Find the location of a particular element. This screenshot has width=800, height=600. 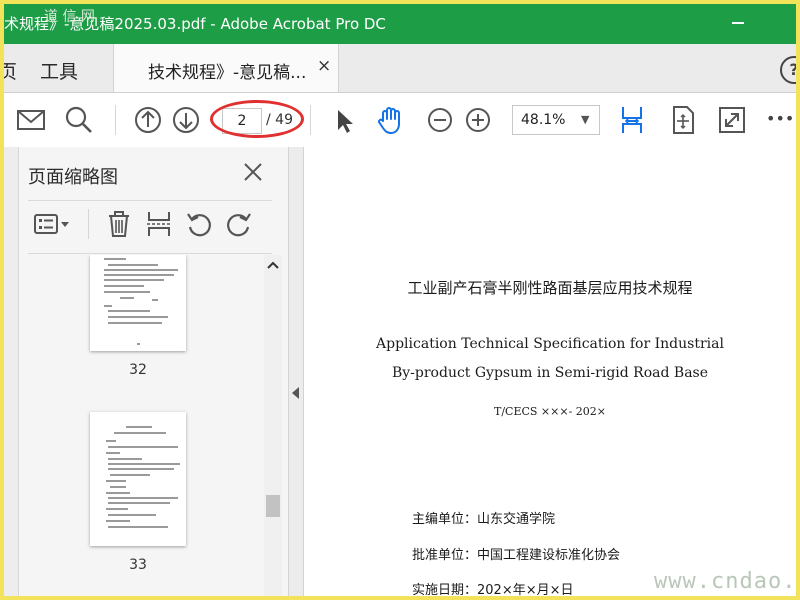

delete-icon is located at coordinates (119, 224).